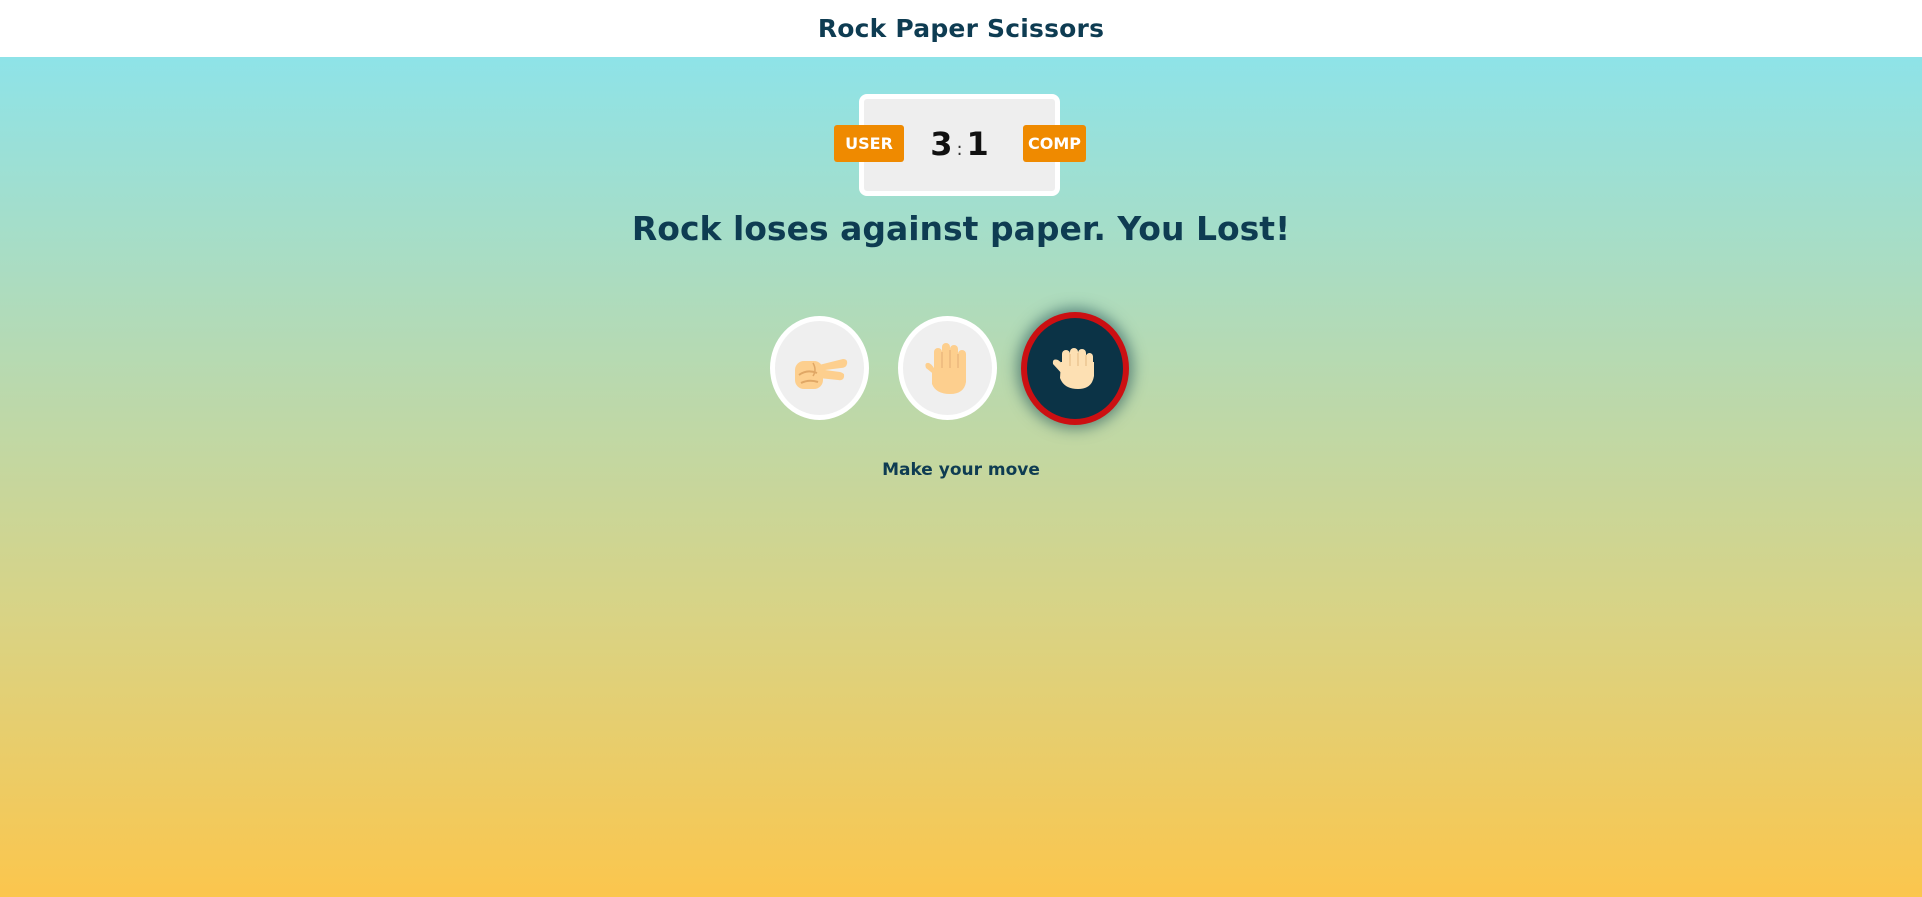 This screenshot has height=897, width=1922. Describe the element at coordinates (941, 144) in the screenshot. I see `user-score: 3` at that location.